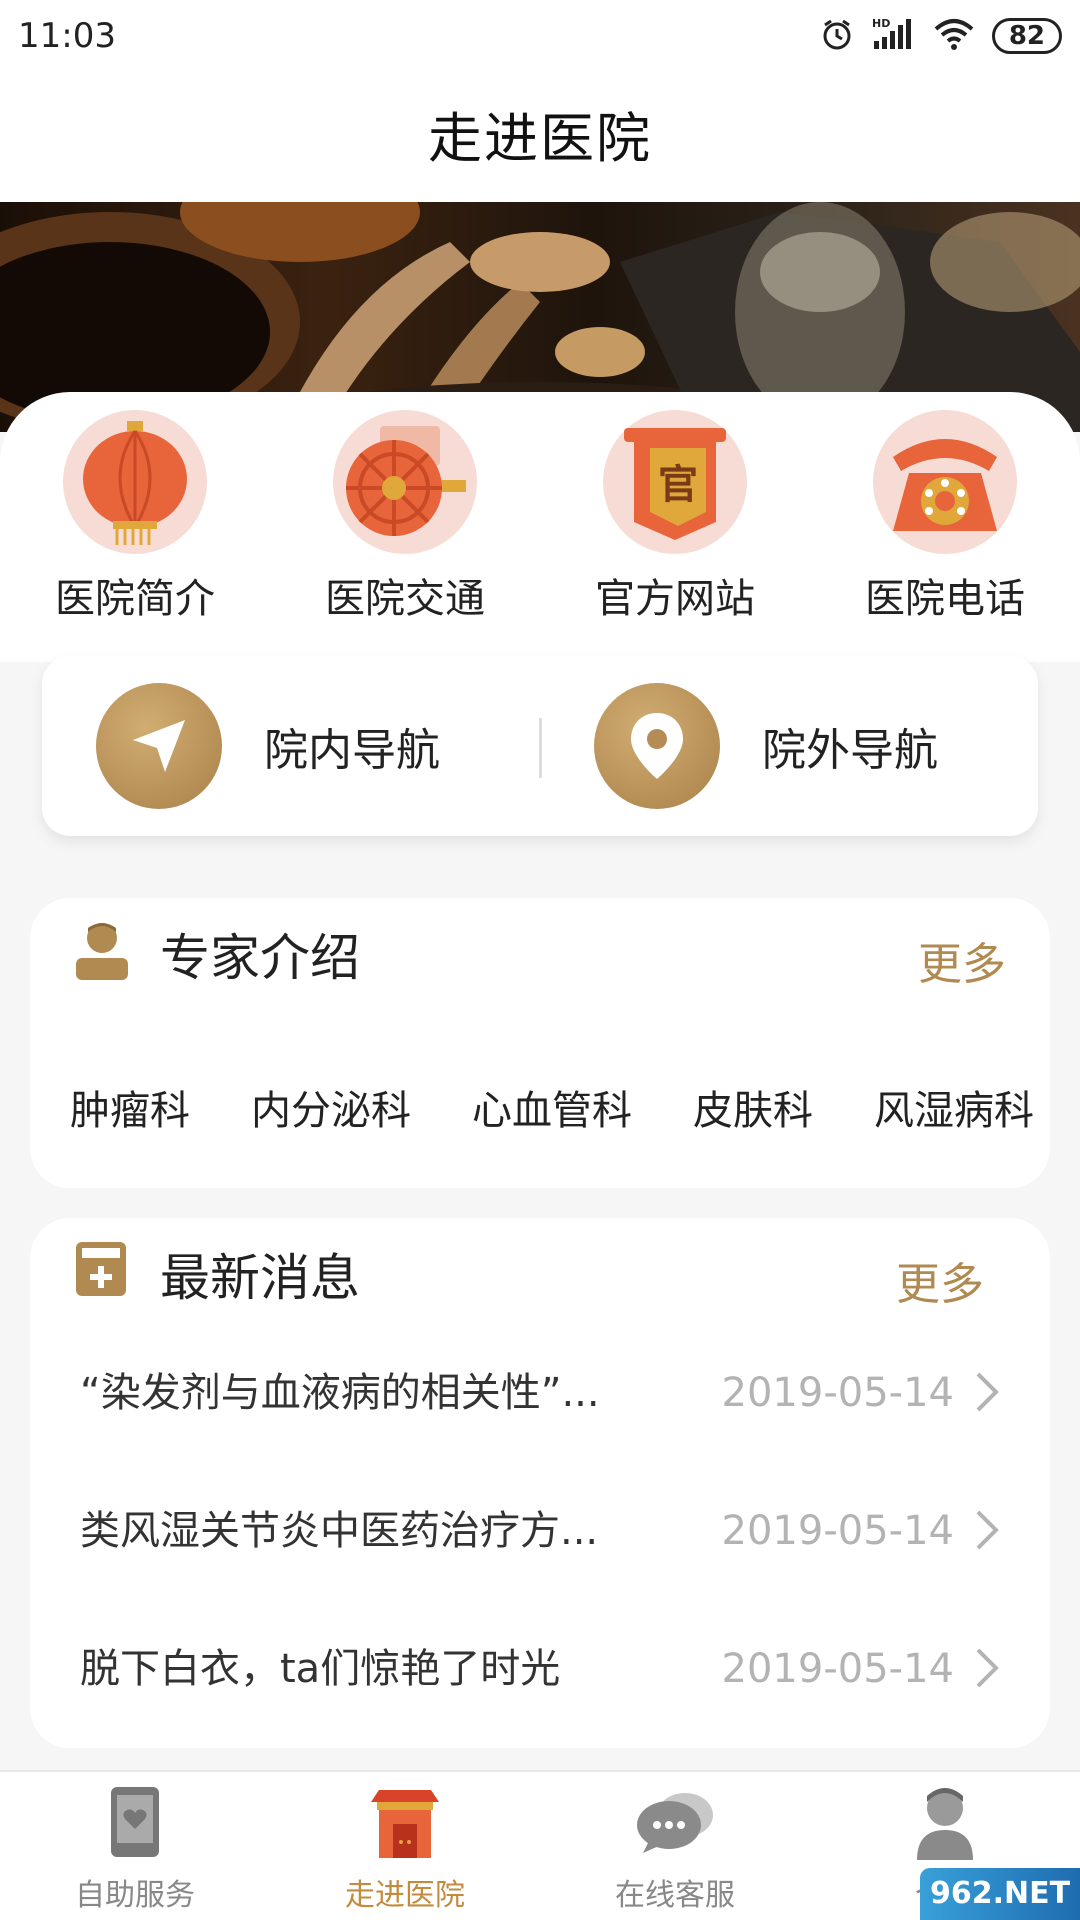 The width and height of the screenshot is (1080, 1920). Describe the element at coordinates (102, 952) in the screenshot. I see `doctor-icon` at that location.